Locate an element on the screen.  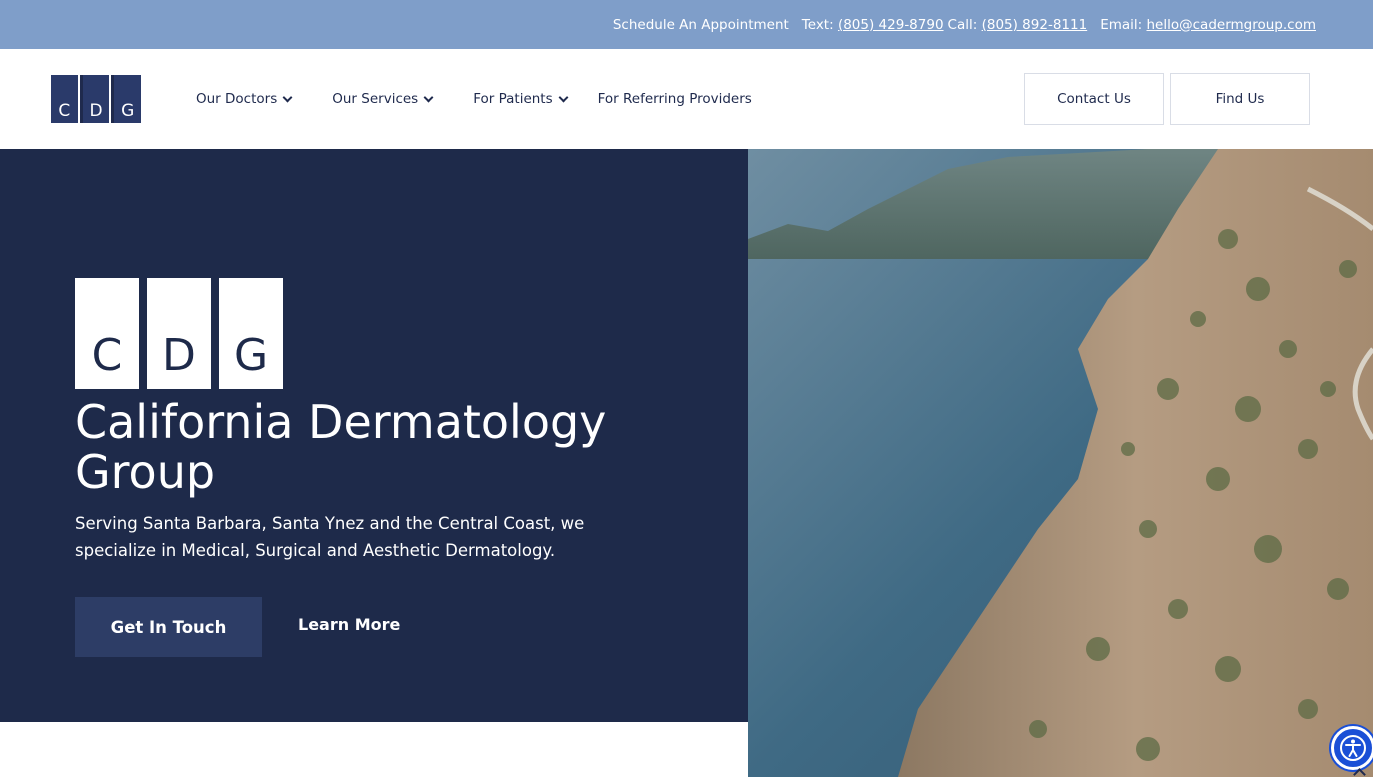
text-contact: Text: (805) 429-8790 is located at coordinates (873, 25).